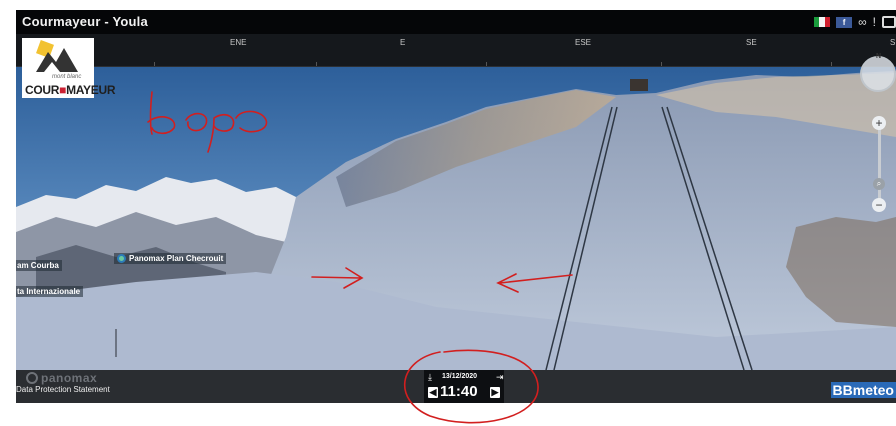 This screenshot has height=426, width=896. I want to click on annotation-arrow-left, so click(534, 283).